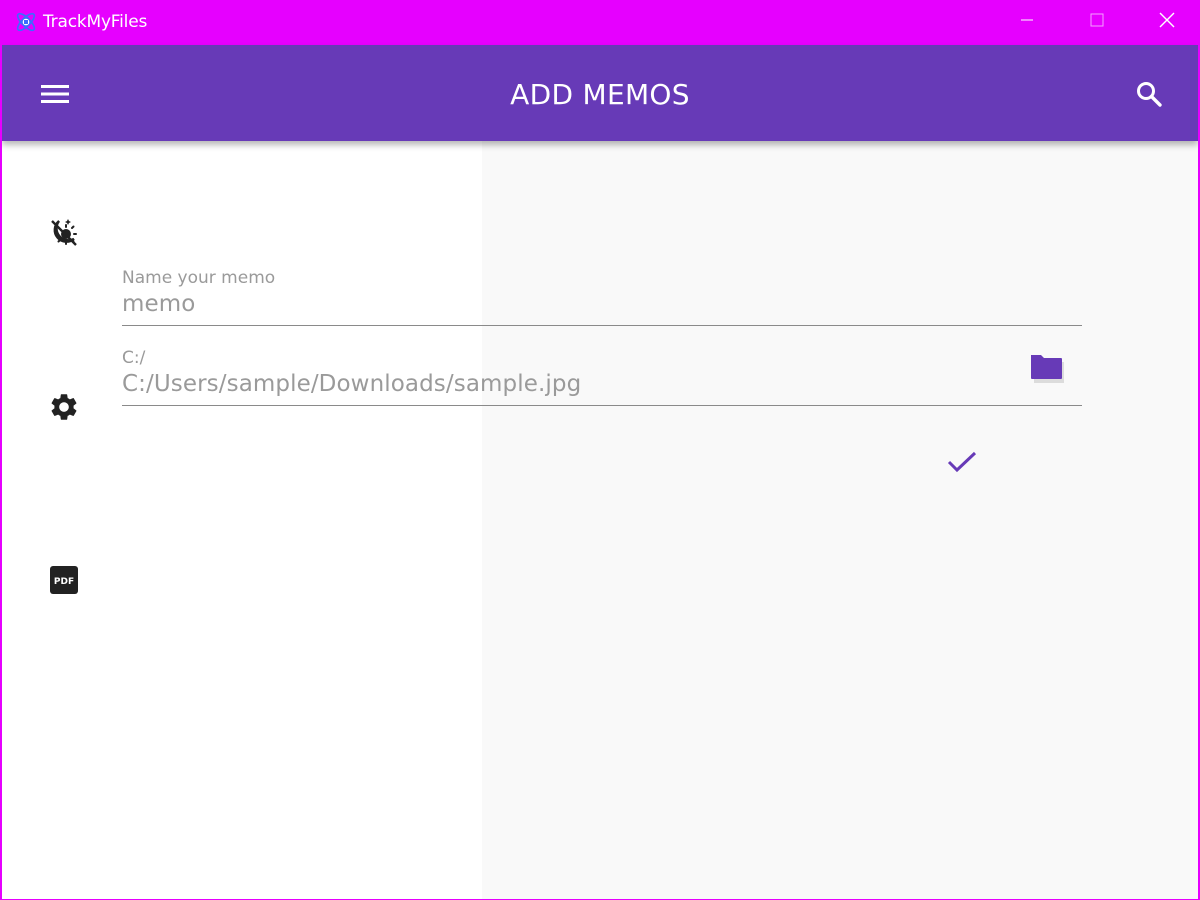  Describe the element at coordinates (134, 358) in the screenshot. I see `file-path-label: C:/` at that location.